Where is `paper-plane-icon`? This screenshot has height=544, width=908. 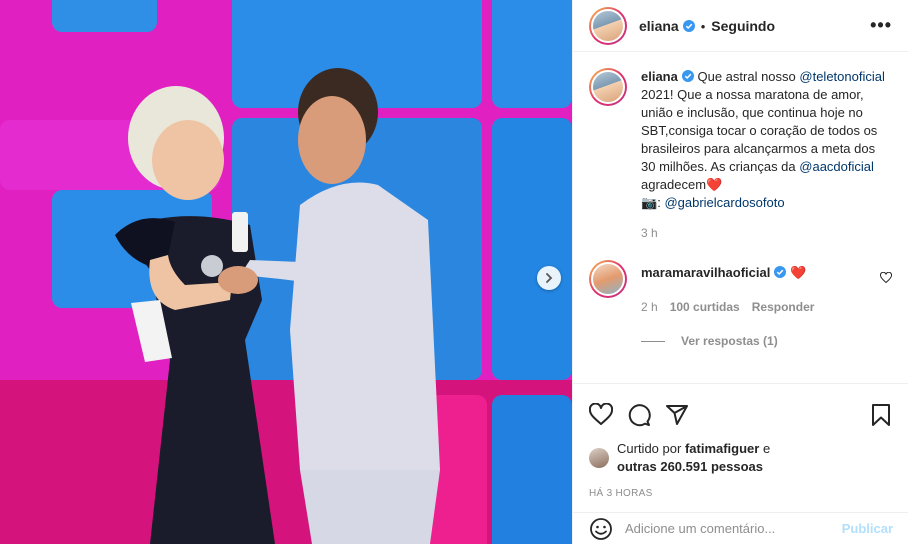
paper-plane-icon is located at coordinates (677, 415).